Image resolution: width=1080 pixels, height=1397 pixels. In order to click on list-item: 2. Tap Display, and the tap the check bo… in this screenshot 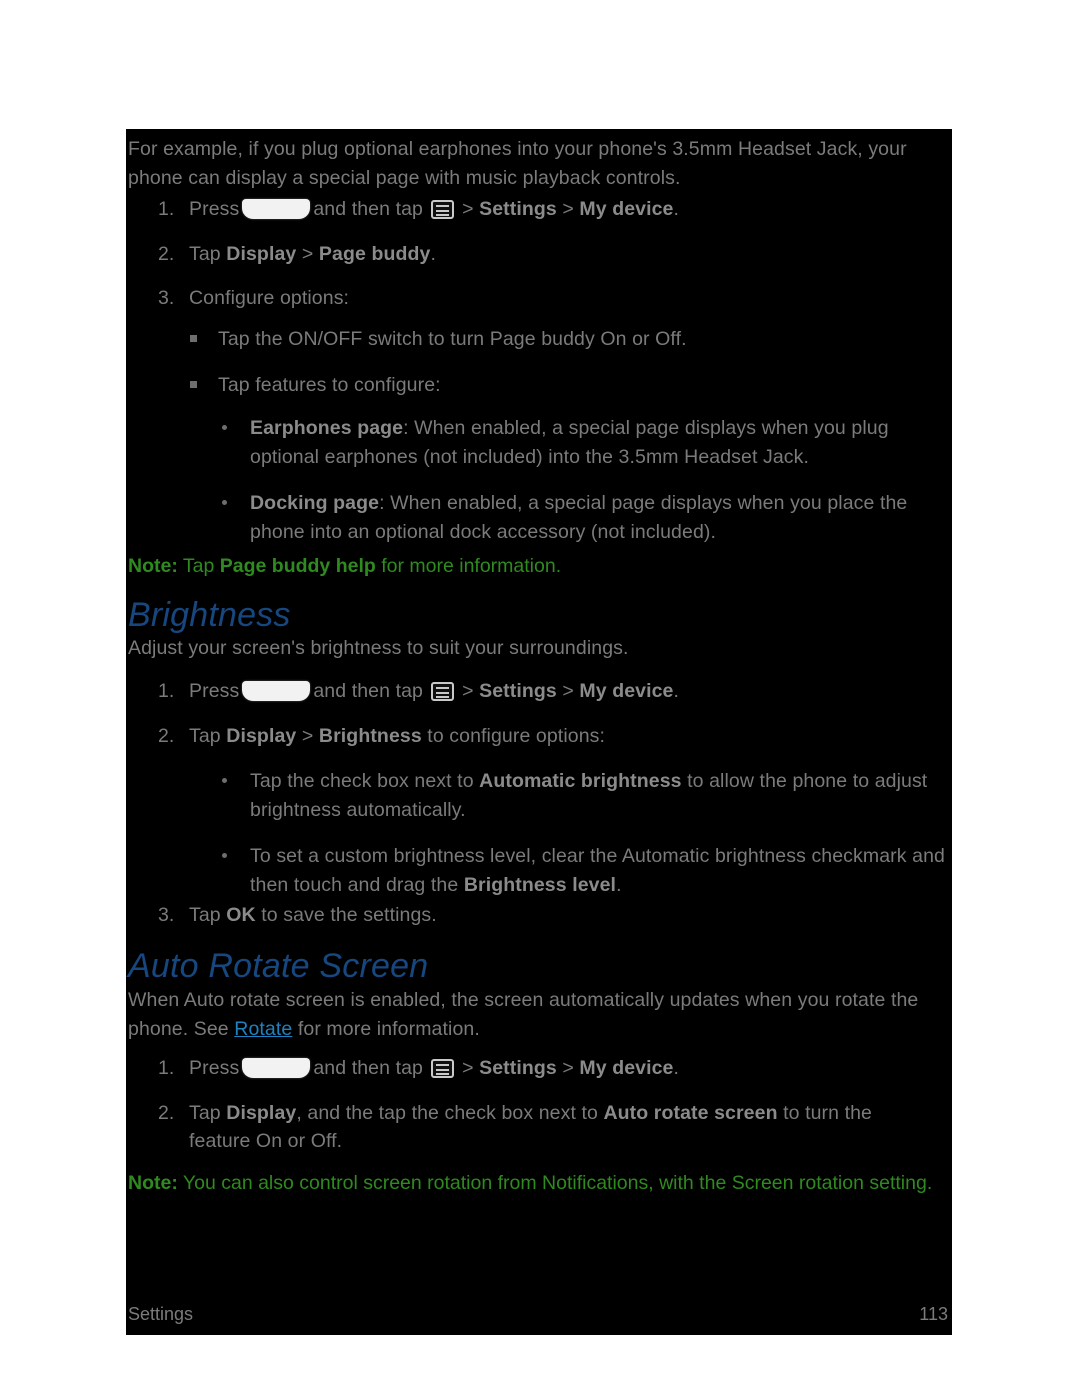, I will do `click(521, 1127)`.